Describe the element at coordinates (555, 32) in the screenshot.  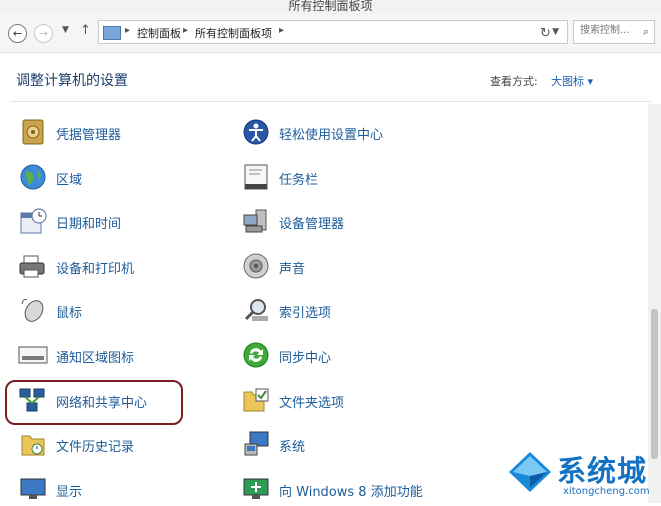
I see `address-dropdown-icon: ▼` at that location.